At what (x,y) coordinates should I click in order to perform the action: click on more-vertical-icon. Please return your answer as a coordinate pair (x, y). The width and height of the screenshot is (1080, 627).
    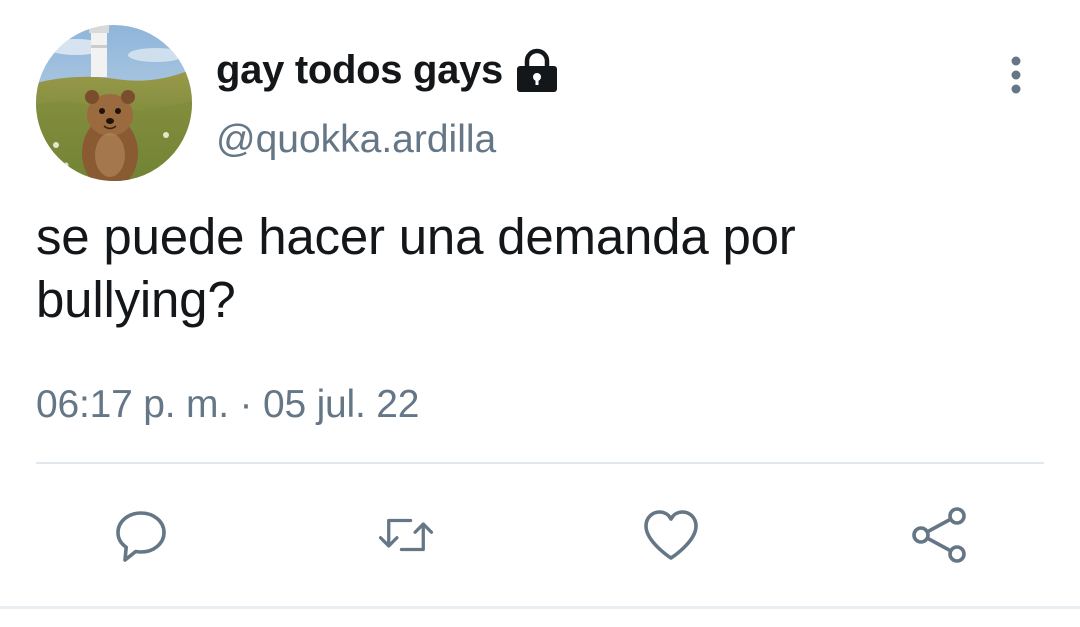
    Looking at the image, I should click on (1016, 75).